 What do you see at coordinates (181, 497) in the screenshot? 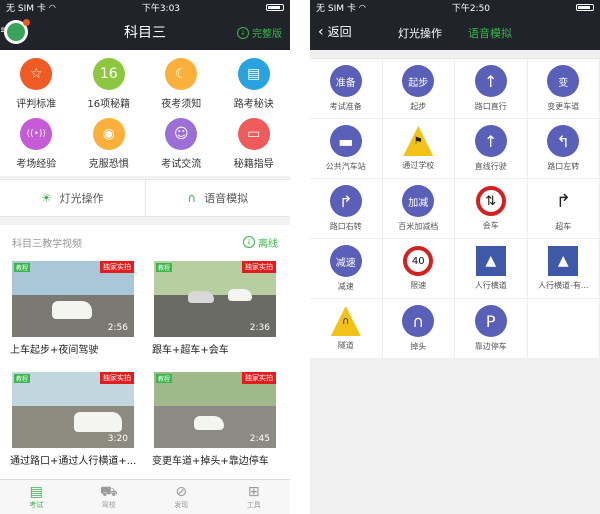
I see `tab-discover: ⊘ 发现` at bounding box center [181, 497].